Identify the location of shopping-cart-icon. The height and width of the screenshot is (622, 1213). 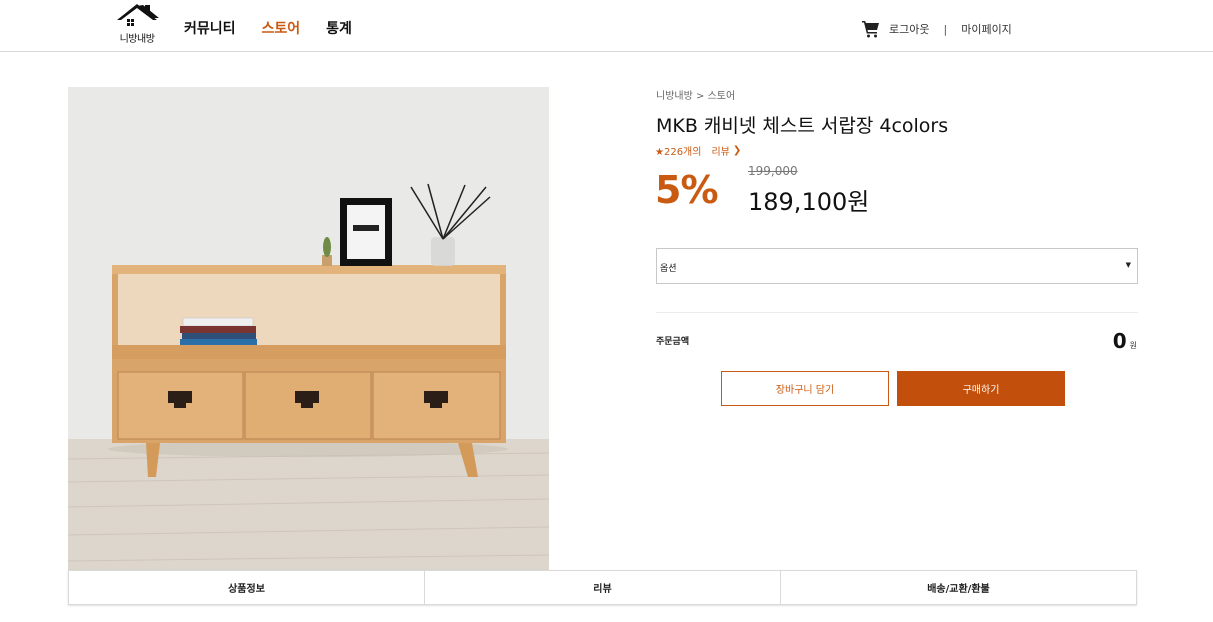
(871, 29).